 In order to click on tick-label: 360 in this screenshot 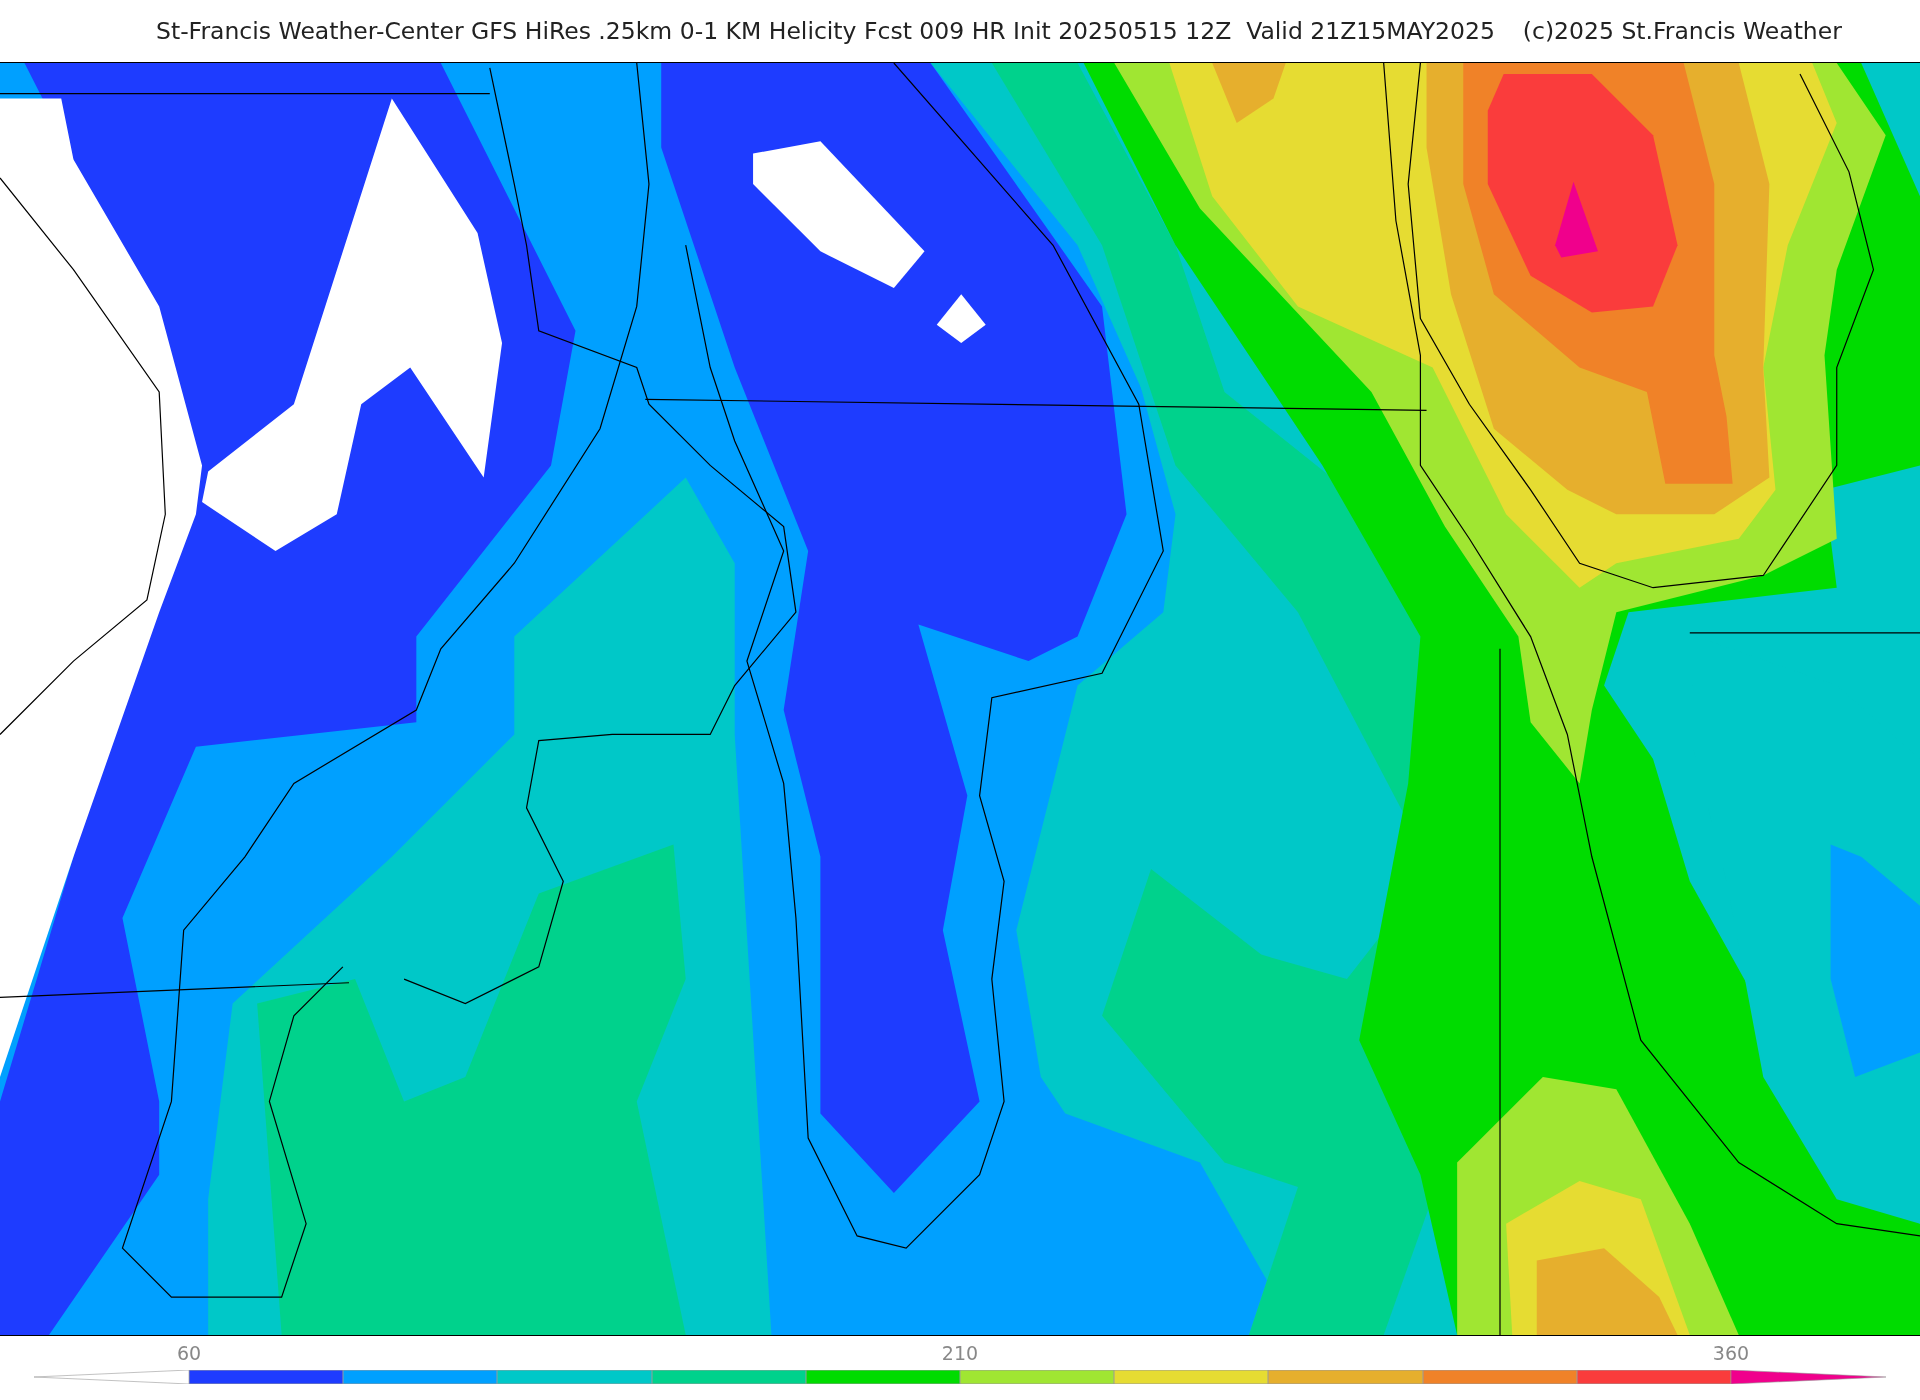, I will do `click(1731, 1353)`.